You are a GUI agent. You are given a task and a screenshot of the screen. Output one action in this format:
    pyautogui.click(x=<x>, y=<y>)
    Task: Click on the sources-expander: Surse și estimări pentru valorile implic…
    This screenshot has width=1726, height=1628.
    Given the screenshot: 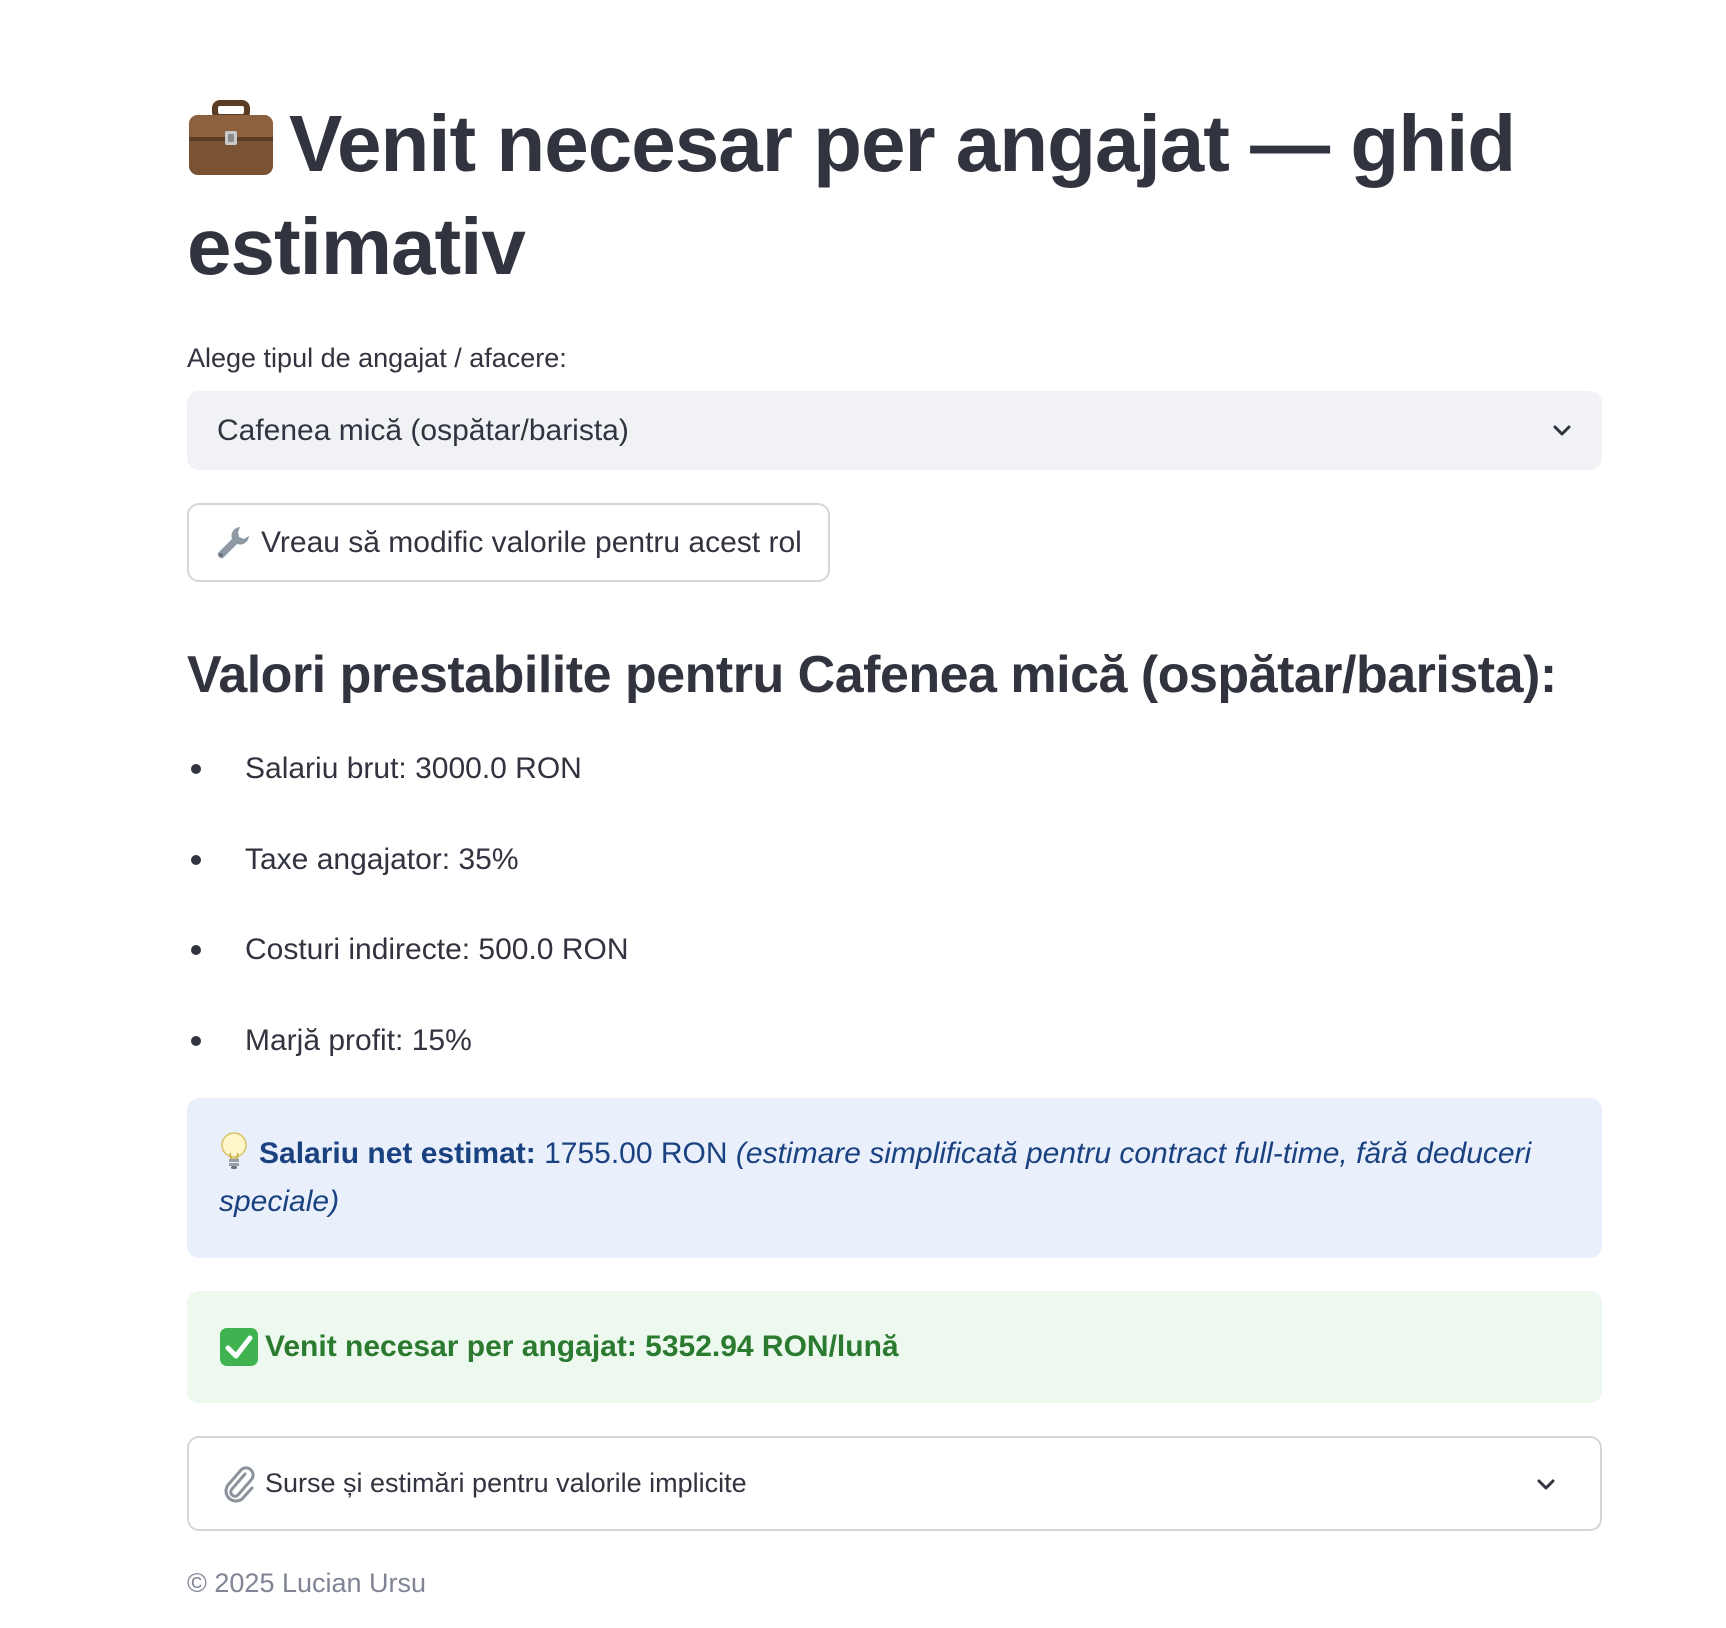 What is the action you would take?
    pyautogui.click(x=894, y=1483)
    